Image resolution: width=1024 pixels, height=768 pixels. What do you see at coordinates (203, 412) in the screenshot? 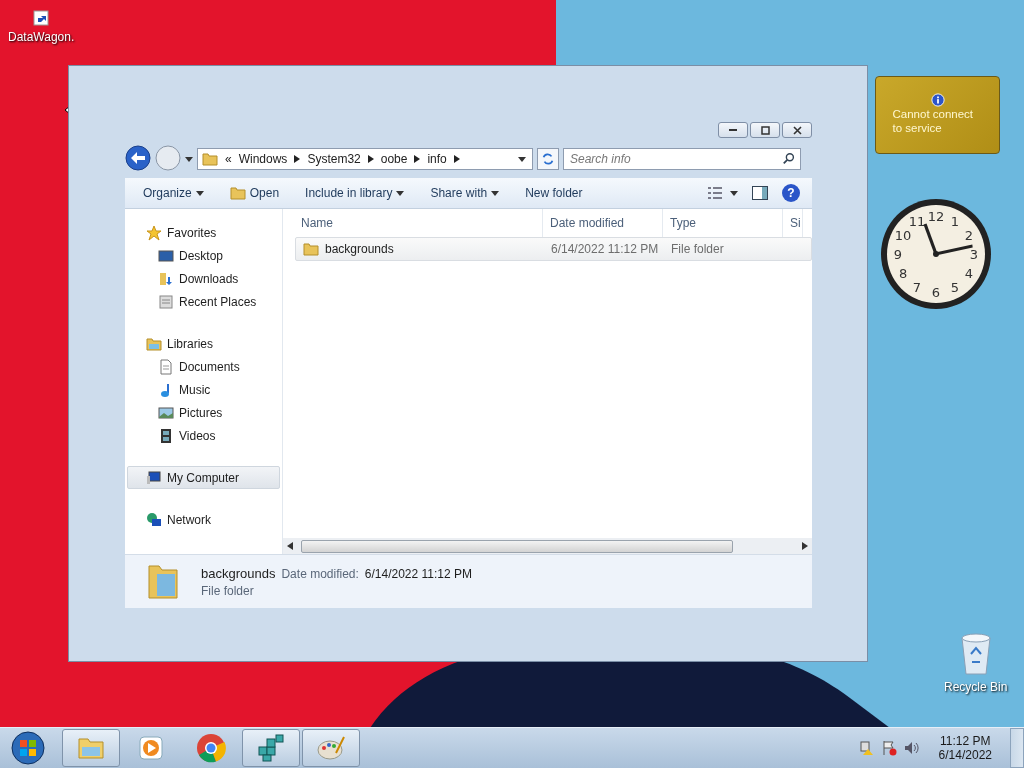
I see `sidebar-item: Pictures` at bounding box center [203, 412].